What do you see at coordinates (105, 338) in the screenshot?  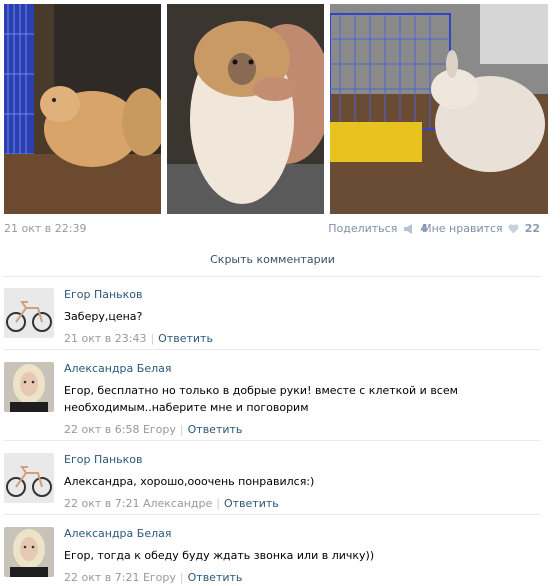 I see `comment-time: 21 окт в 23:43` at bounding box center [105, 338].